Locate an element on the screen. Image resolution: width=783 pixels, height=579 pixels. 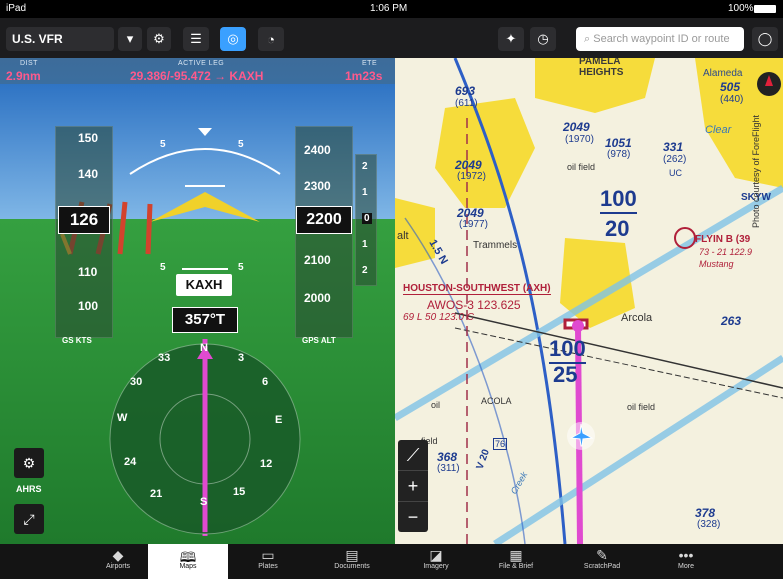
synthetic-vision-button: ◎ is located at coordinates (233, 39).